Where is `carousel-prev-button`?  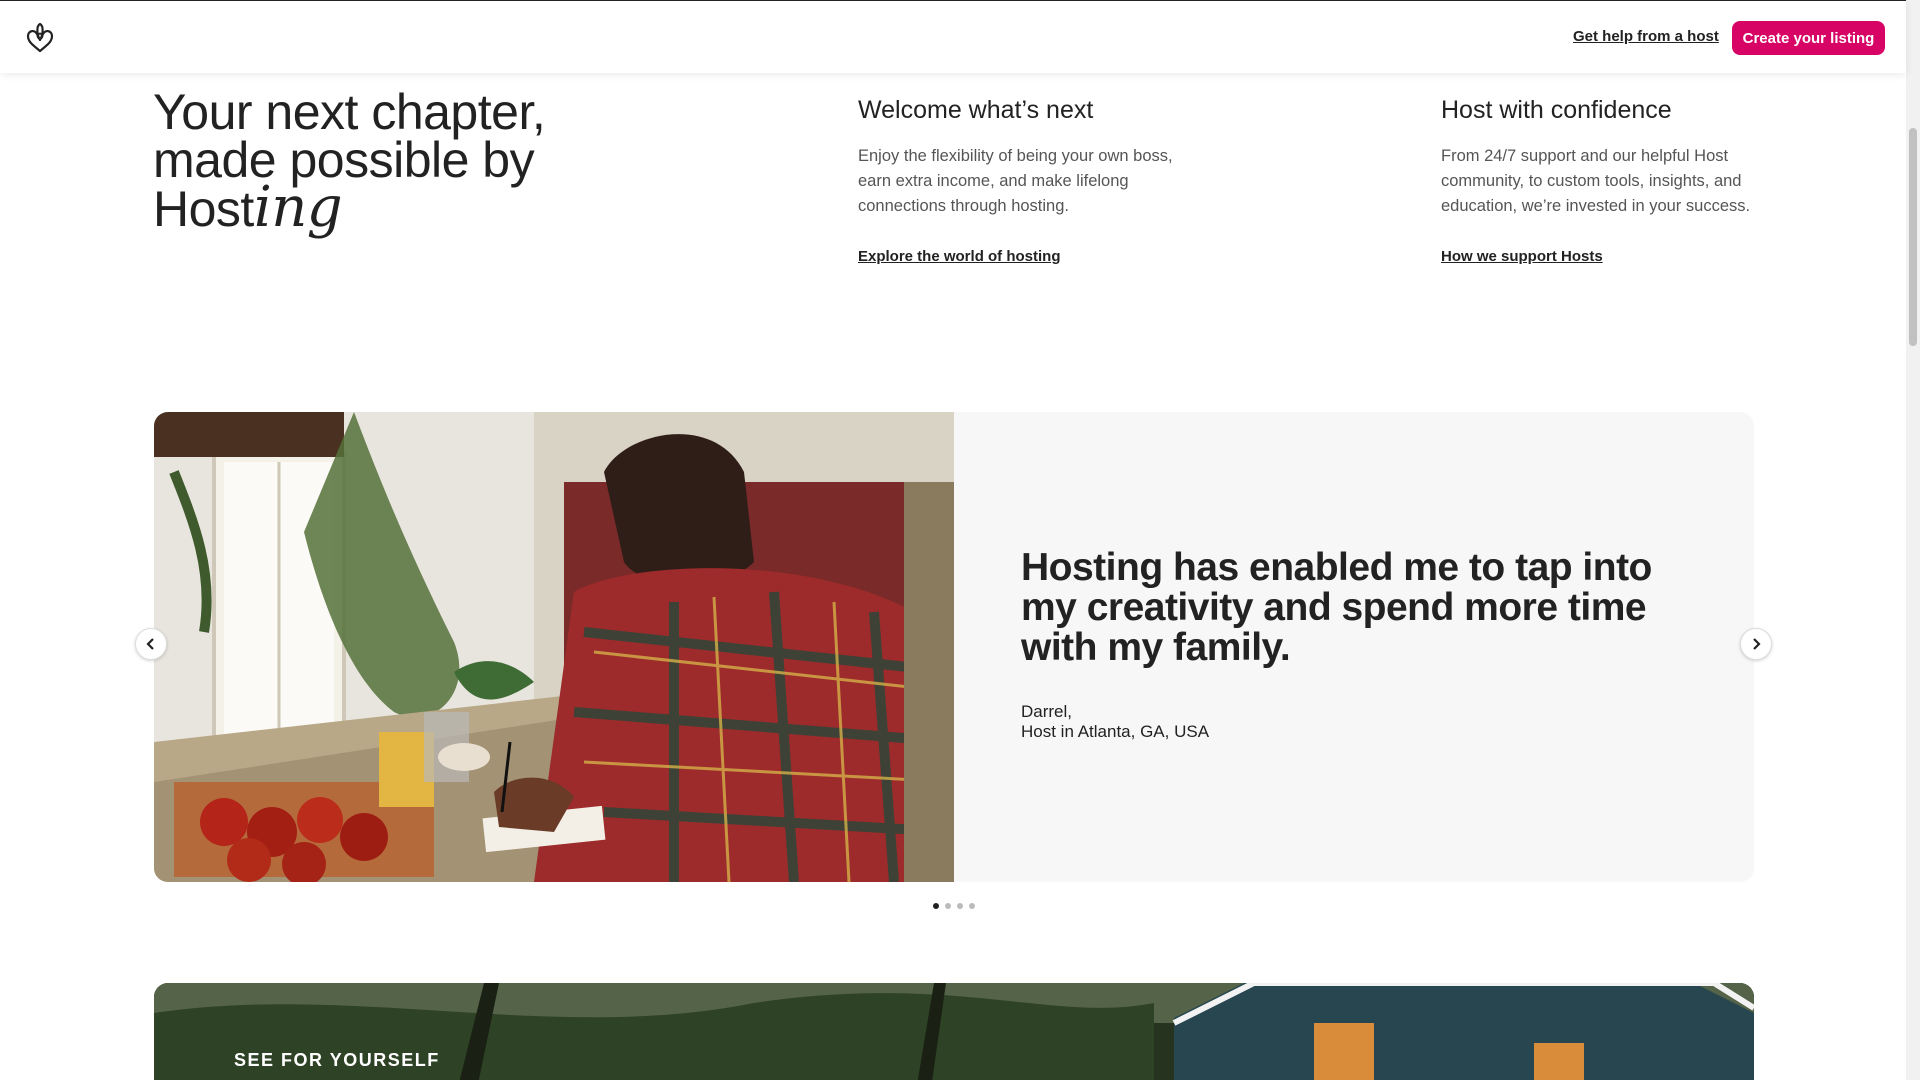 carousel-prev-button is located at coordinates (151, 644).